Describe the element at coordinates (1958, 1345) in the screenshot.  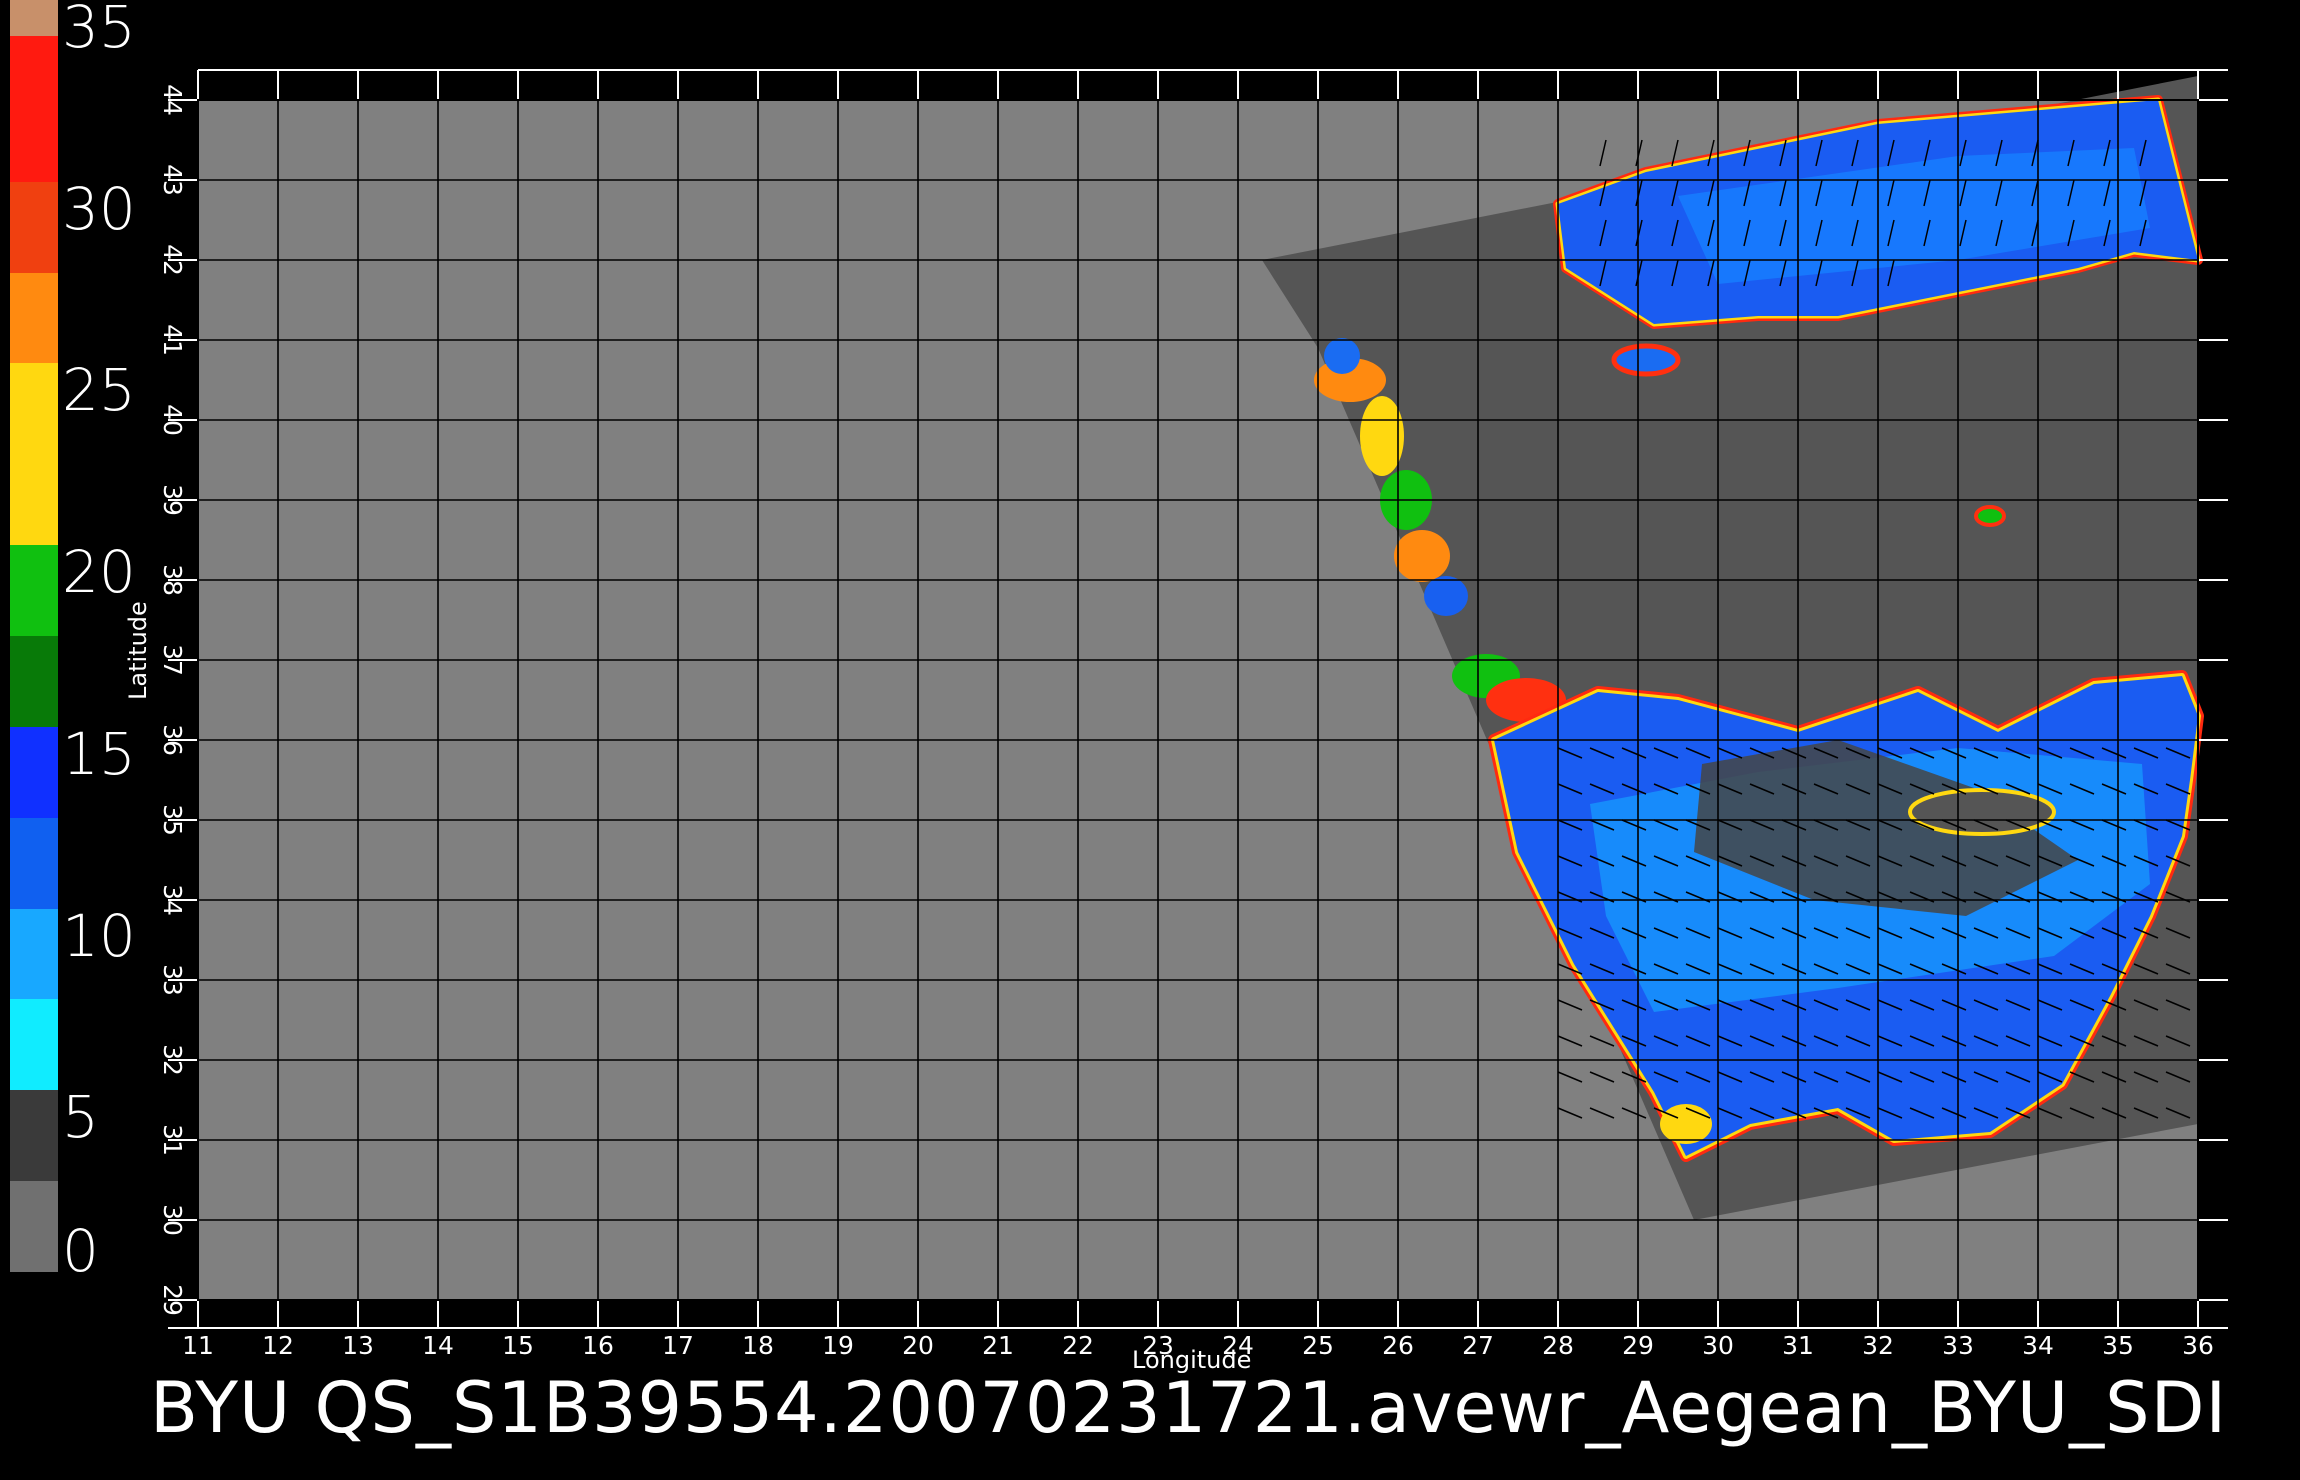
I see `lon-tick-label: 33` at that location.